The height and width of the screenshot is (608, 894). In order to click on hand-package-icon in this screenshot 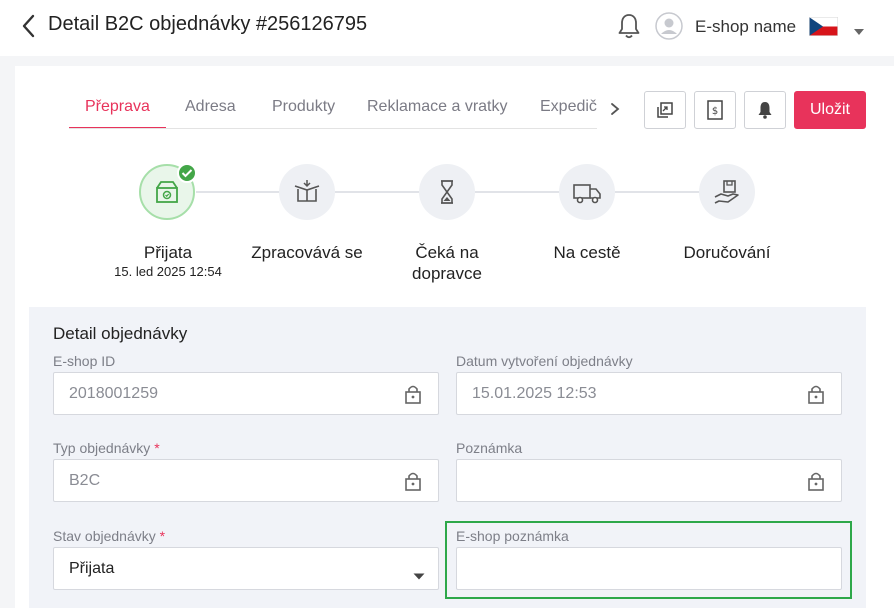, I will do `click(726, 192)`.